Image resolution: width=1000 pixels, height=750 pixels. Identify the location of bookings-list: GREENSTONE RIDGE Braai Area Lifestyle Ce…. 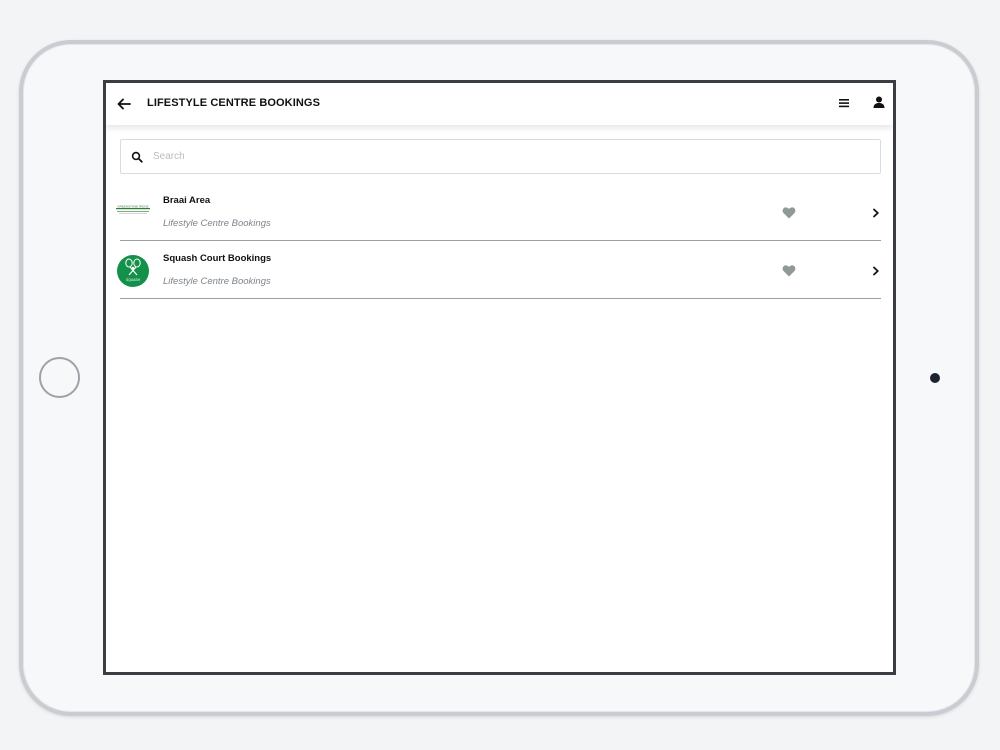
(499, 241).